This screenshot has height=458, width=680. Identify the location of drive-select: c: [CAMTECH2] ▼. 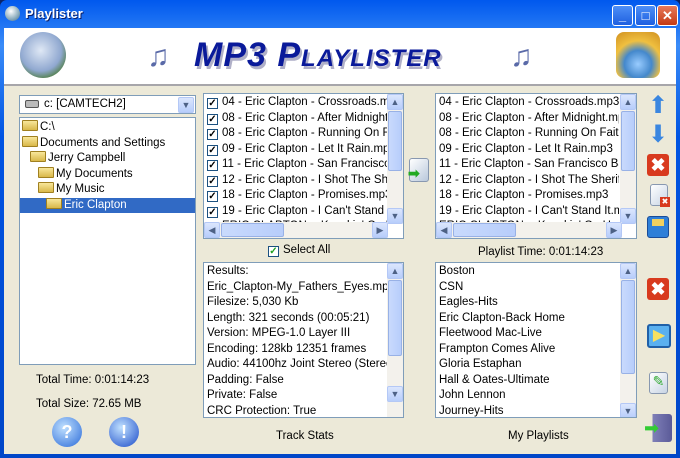
(107, 104).